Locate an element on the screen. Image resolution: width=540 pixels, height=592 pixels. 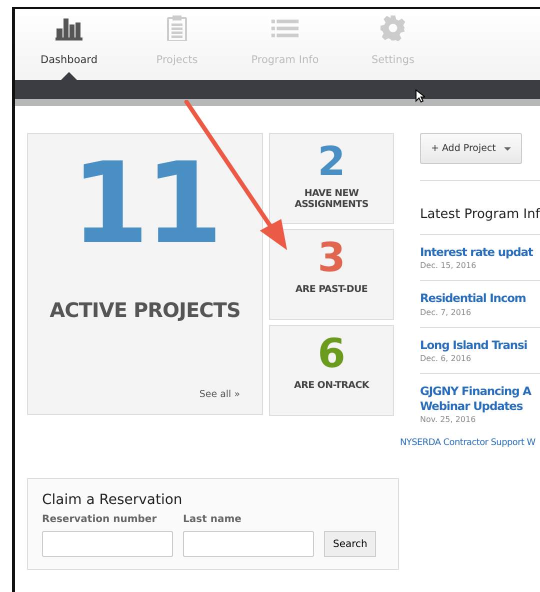
panel-title: Claim a Reservation is located at coordinates (112, 500).